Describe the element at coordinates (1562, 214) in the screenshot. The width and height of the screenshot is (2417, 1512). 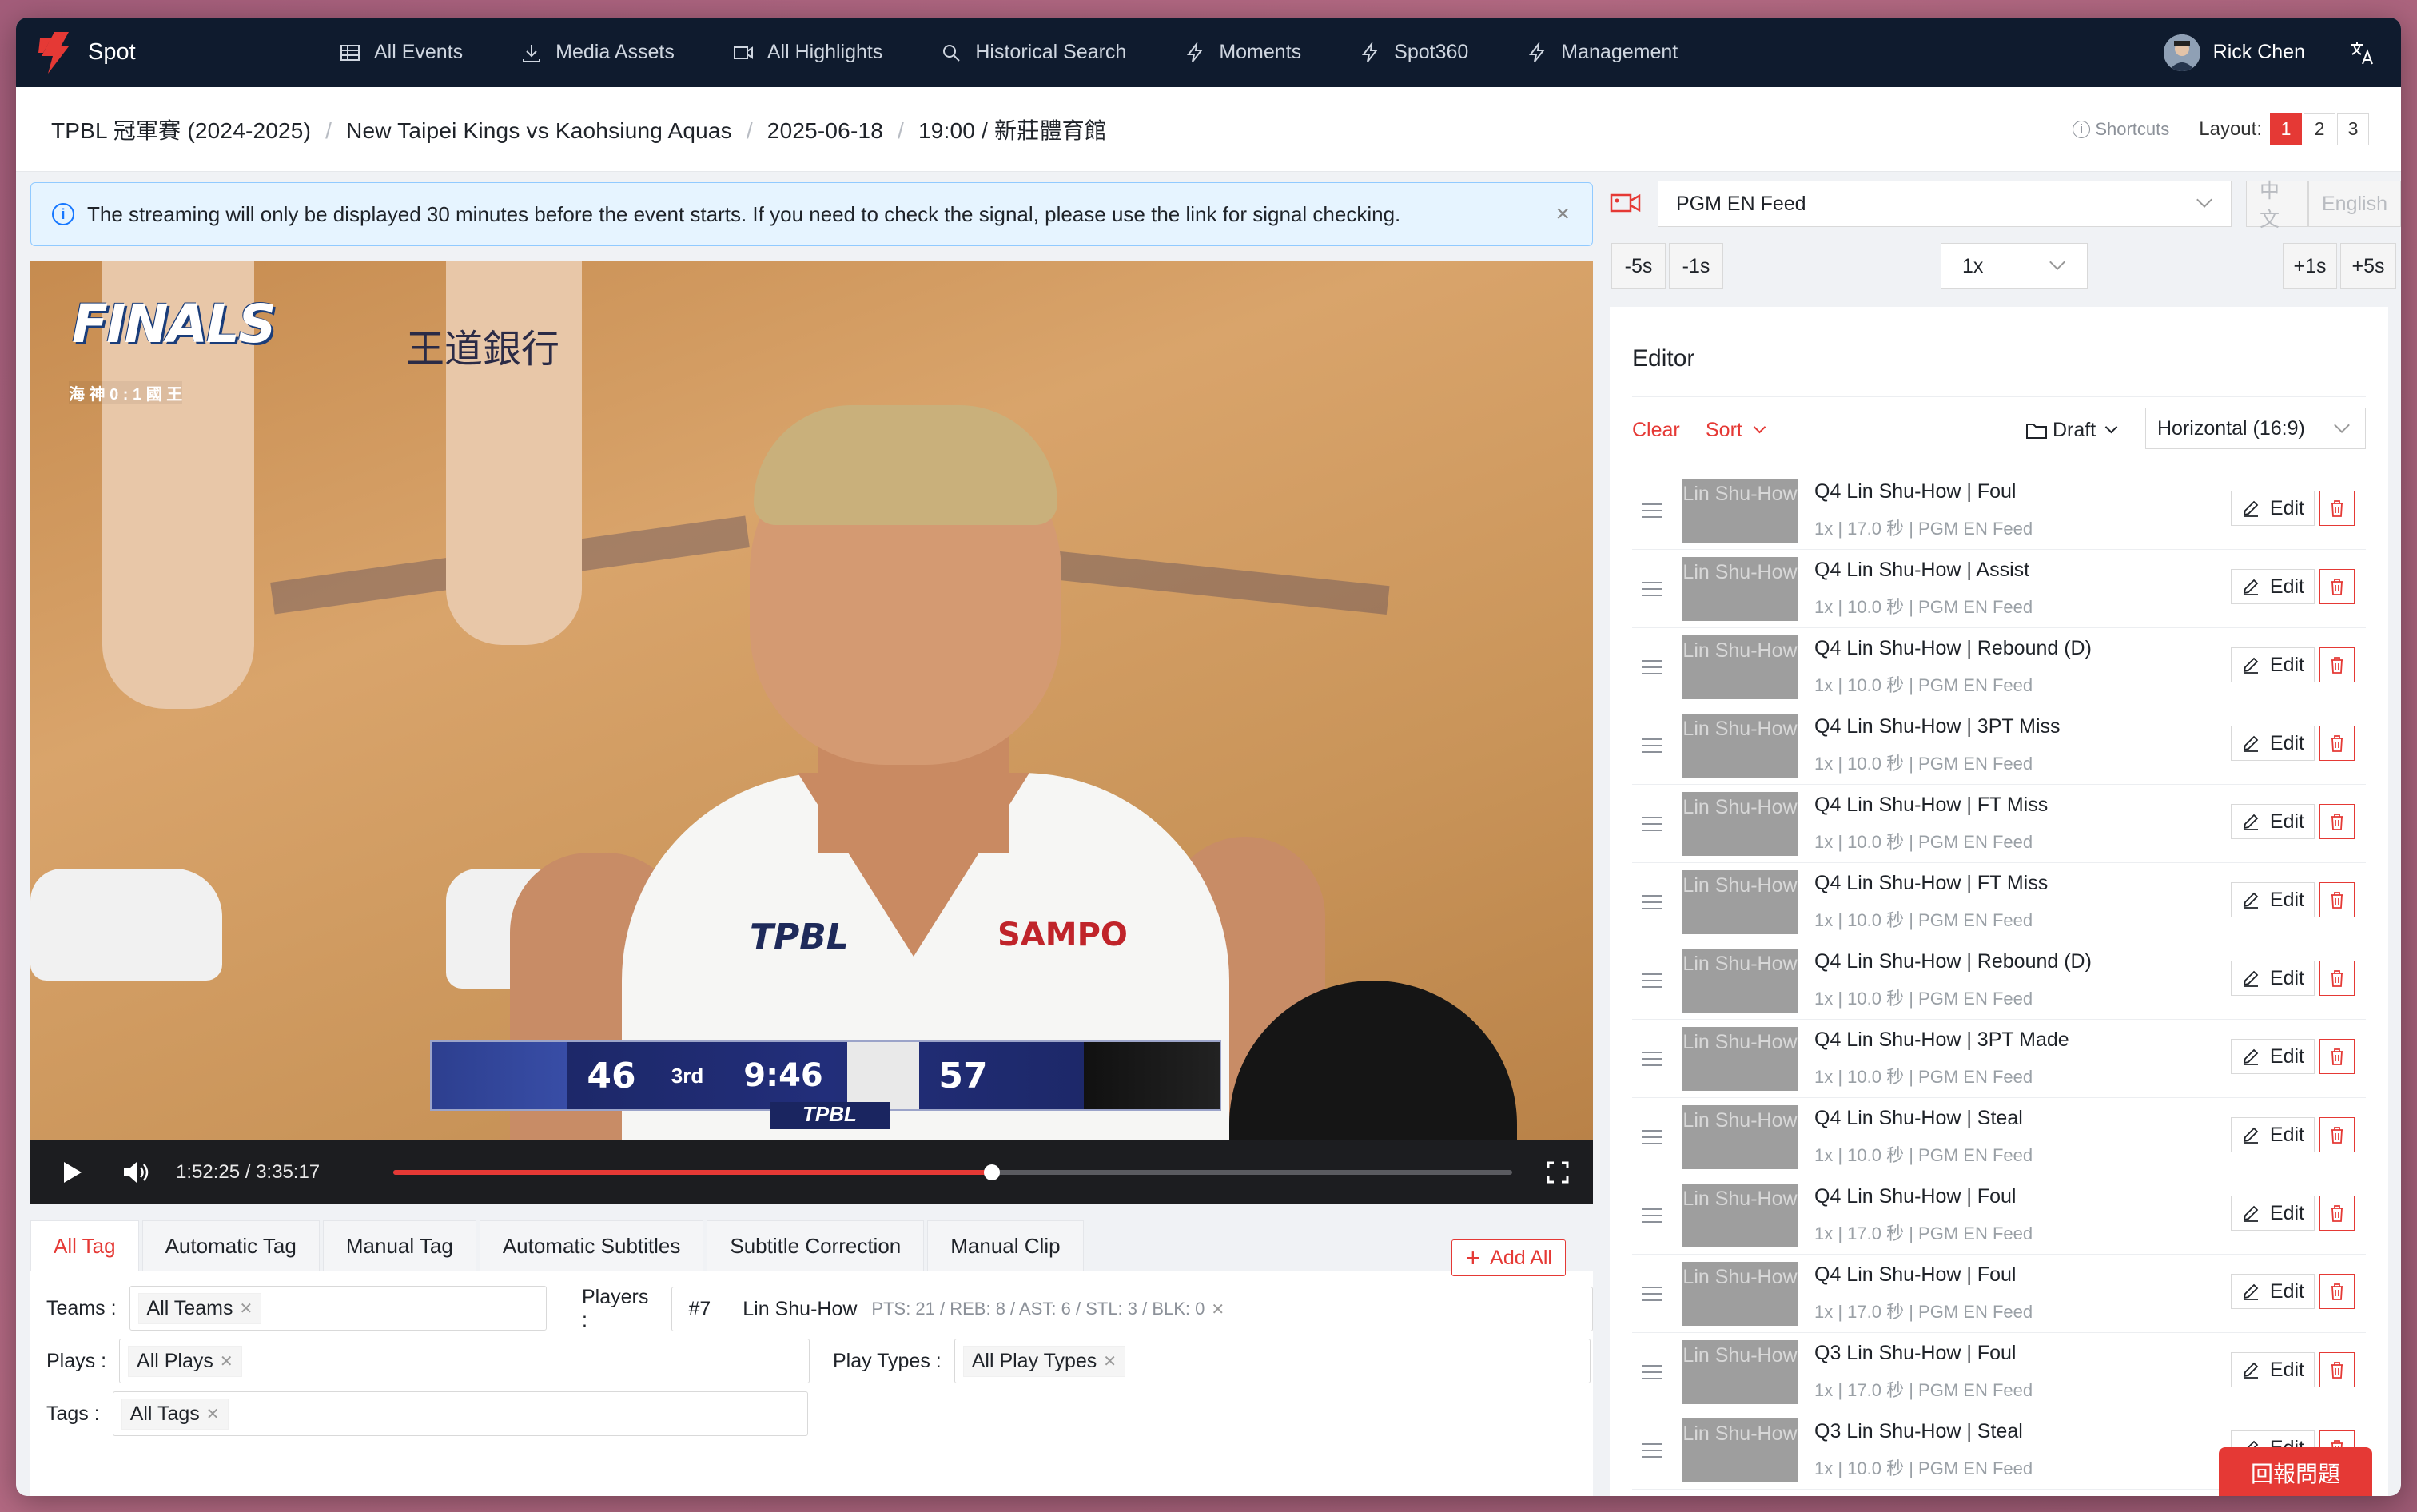
I see `close-icon: ×` at that location.